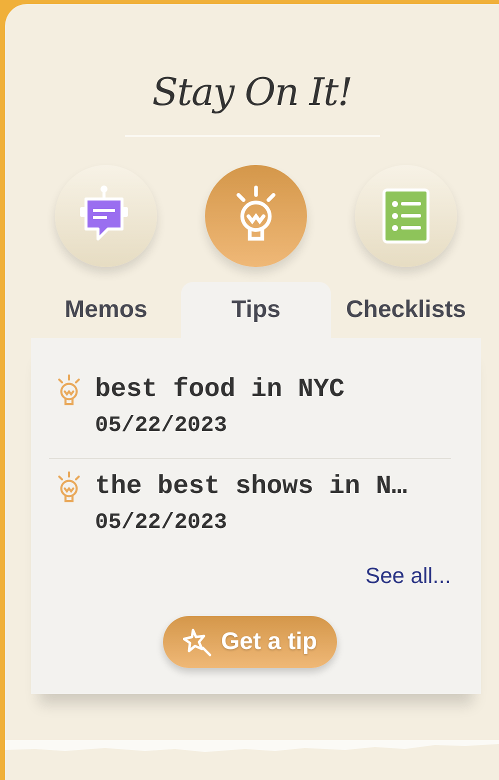  I want to click on tip-title: best food in NYC, so click(220, 390).